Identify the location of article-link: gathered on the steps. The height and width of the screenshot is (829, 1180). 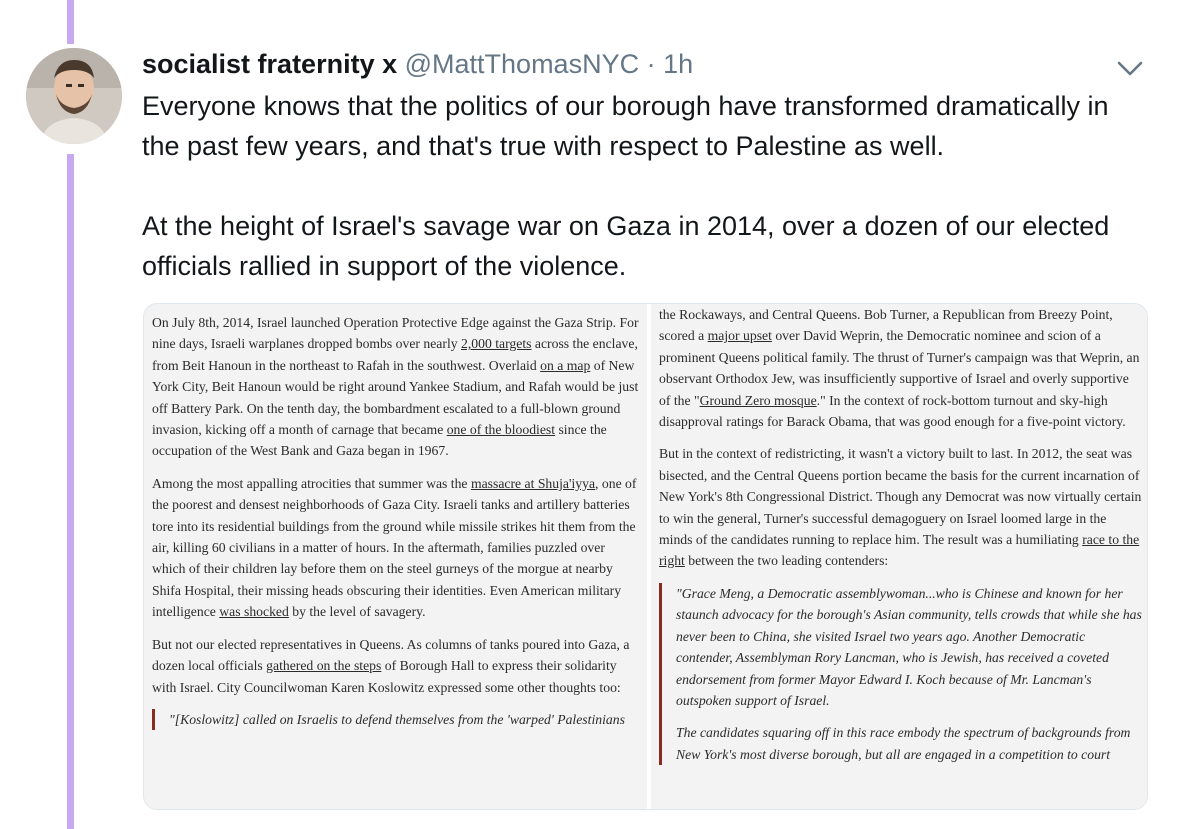
(324, 666).